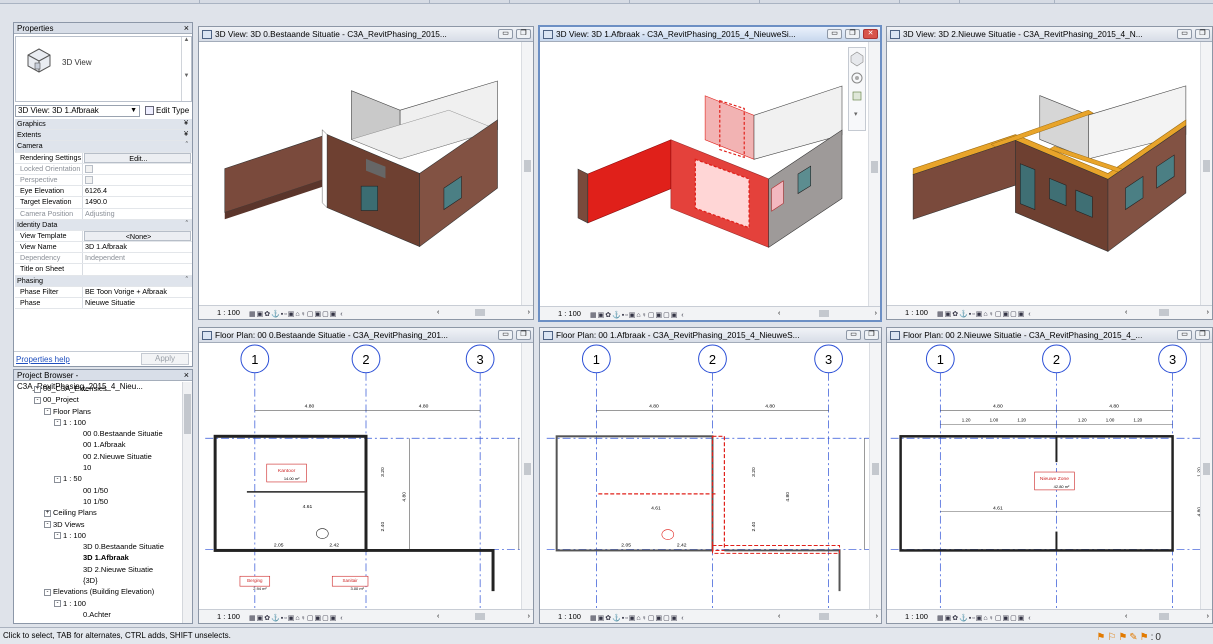  Describe the element at coordinates (1007, 2) in the screenshot. I see `ribbon-tab-workplane` at that location.